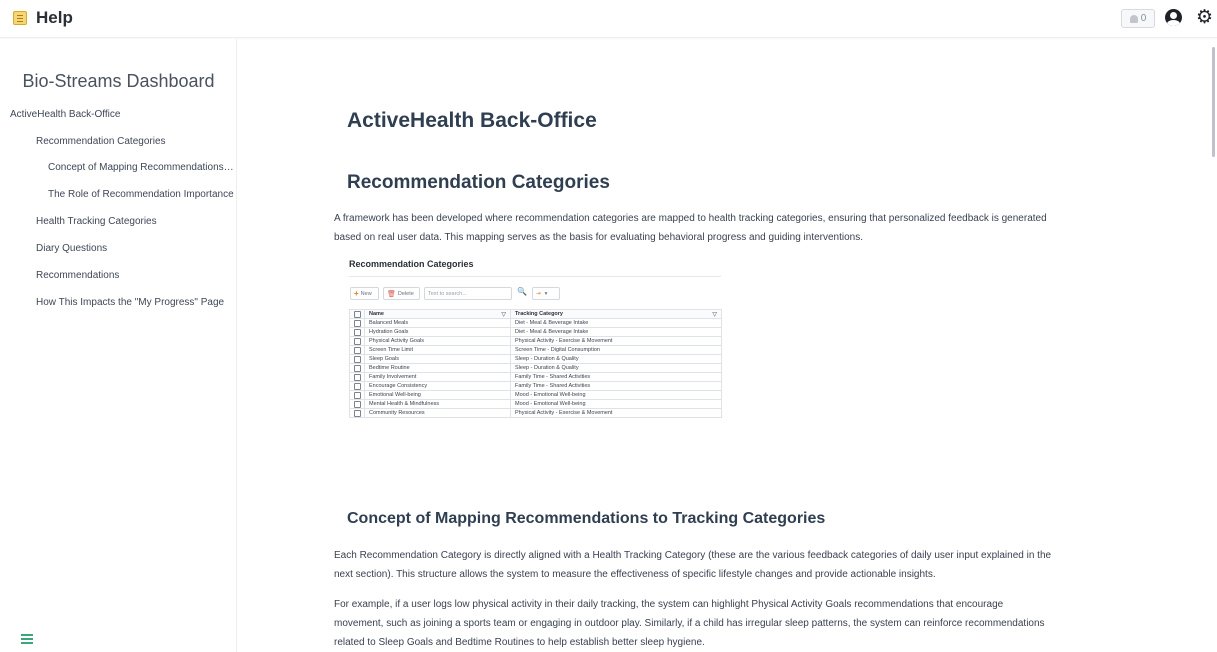  Describe the element at coordinates (437, 395) in the screenshot. I see `cell-name: Emotional Well-being` at that location.